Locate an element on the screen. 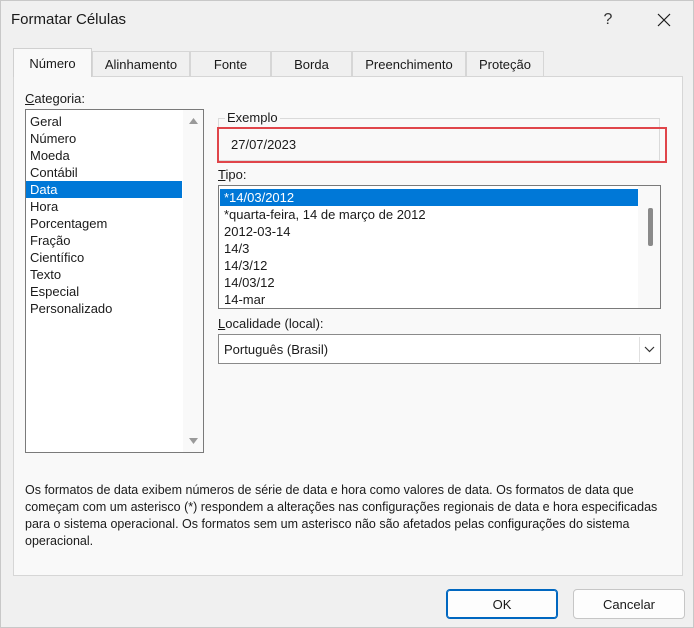 The width and height of the screenshot is (694, 628). category-list-item: Texto is located at coordinates (104, 274).